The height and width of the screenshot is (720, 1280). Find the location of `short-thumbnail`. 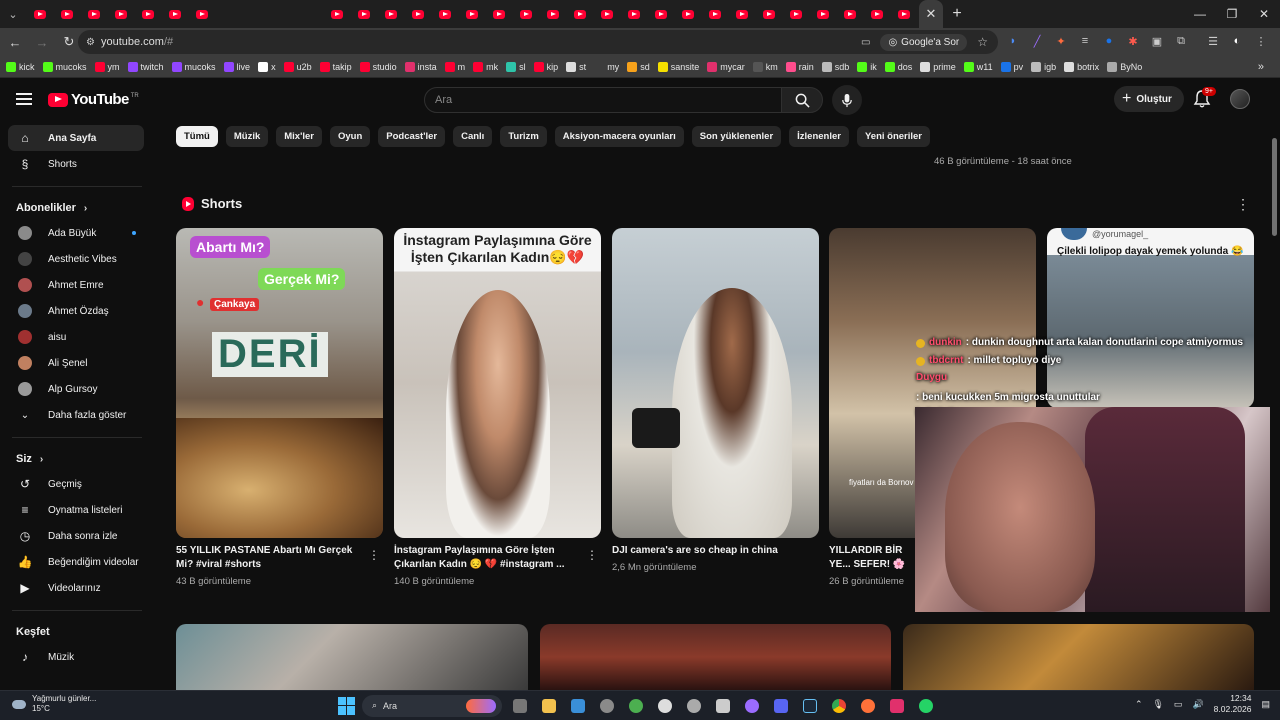

short-thumbnail is located at coordinates (715, 383).